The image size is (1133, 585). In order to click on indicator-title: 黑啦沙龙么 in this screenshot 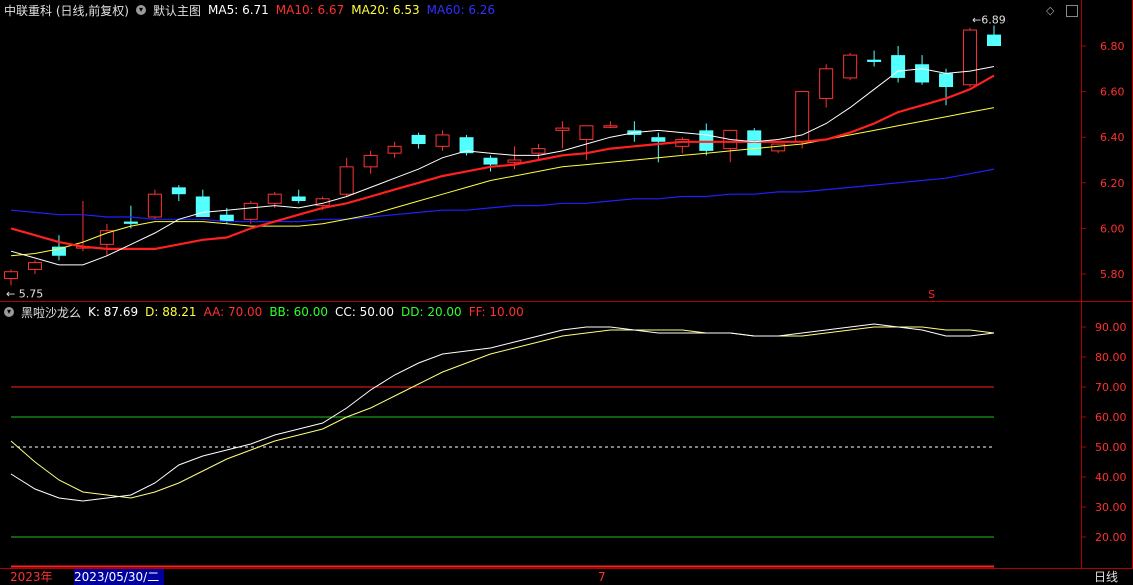, I will do `click(51, 312)`.